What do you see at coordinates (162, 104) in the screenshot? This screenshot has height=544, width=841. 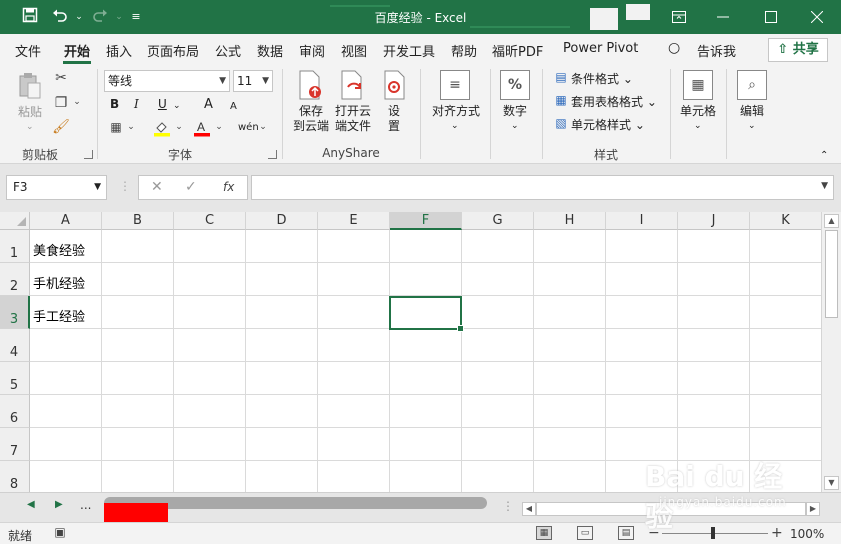 I see `underline-button: U` at bounding box center [162, 104].